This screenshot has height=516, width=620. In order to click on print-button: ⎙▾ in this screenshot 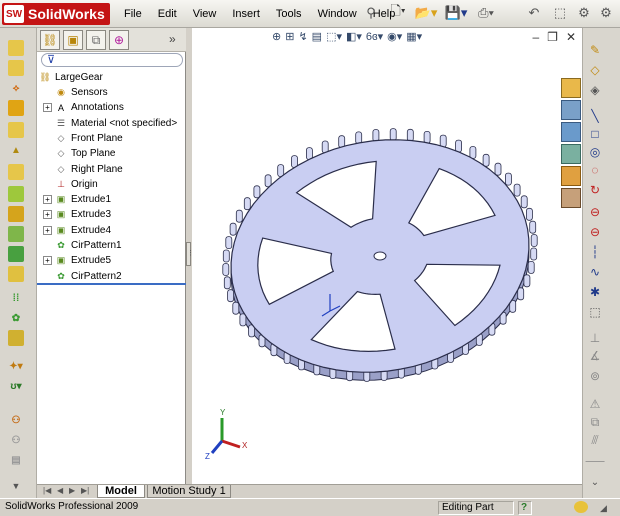, I will do `click(486, 13)`.